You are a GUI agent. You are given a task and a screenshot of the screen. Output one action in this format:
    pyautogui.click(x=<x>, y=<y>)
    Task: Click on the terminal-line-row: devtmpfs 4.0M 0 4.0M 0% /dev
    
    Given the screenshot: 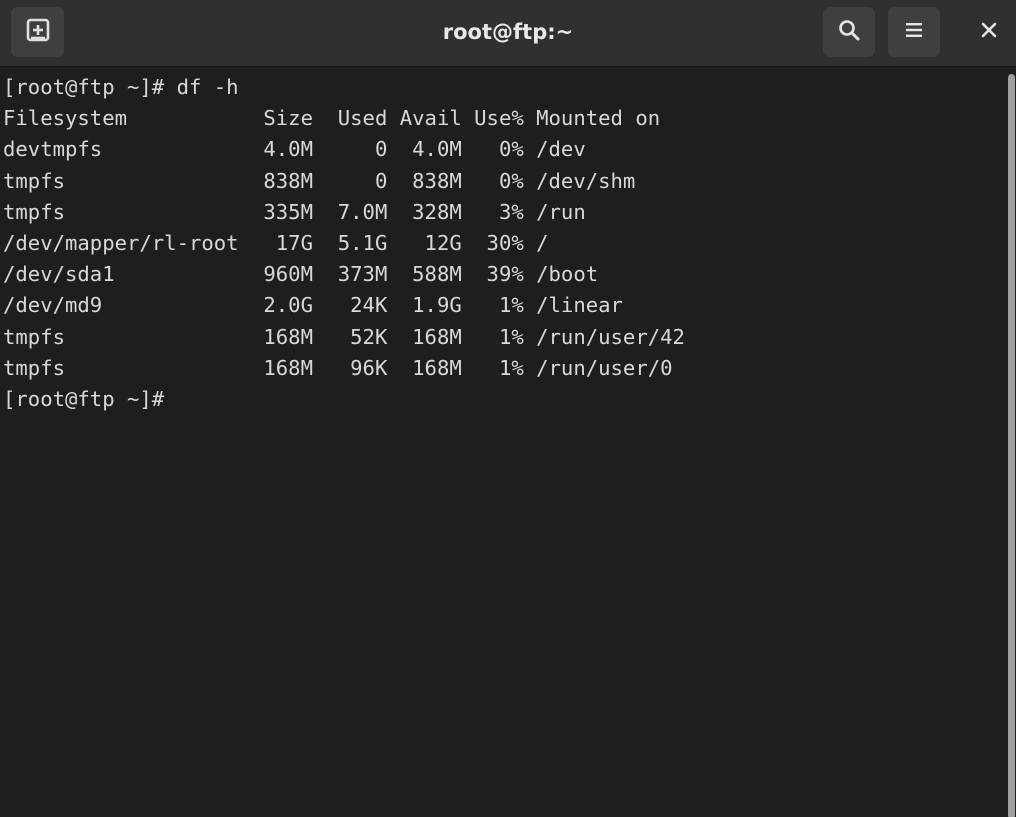 What is the action you would take?
    pyautogui.click(x=294, y=149)
    